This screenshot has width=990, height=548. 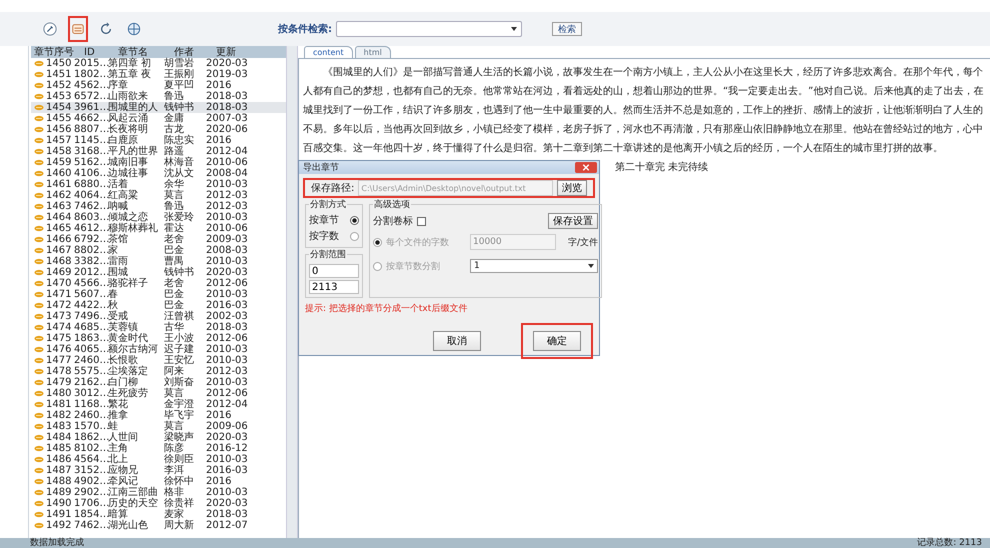 What do you see at coordinates (59, 437) in the screenshot?
I see `table-cell-text: 1484` at bounding box center [59, 437].